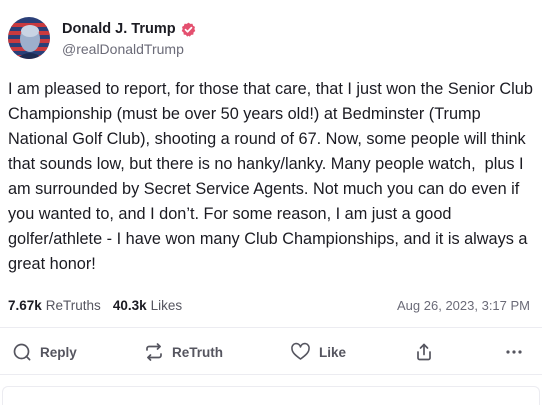 This screenshot has height=405, width=542. What do you see at coordinates (318, 352) in the screenshot?
I see `like-button: Like` at bounding box center [318, 352].